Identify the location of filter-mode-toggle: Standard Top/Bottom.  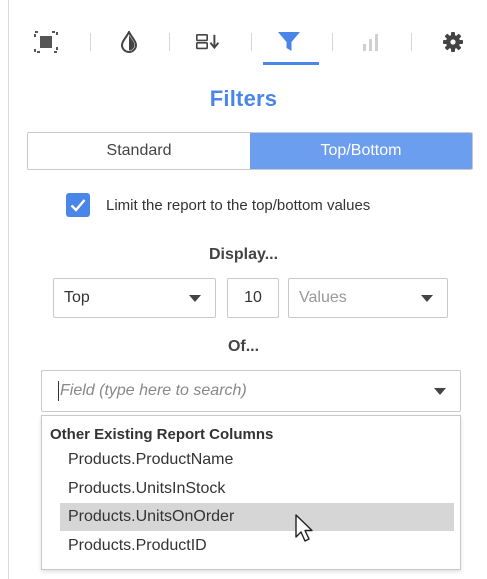
(250, 151).